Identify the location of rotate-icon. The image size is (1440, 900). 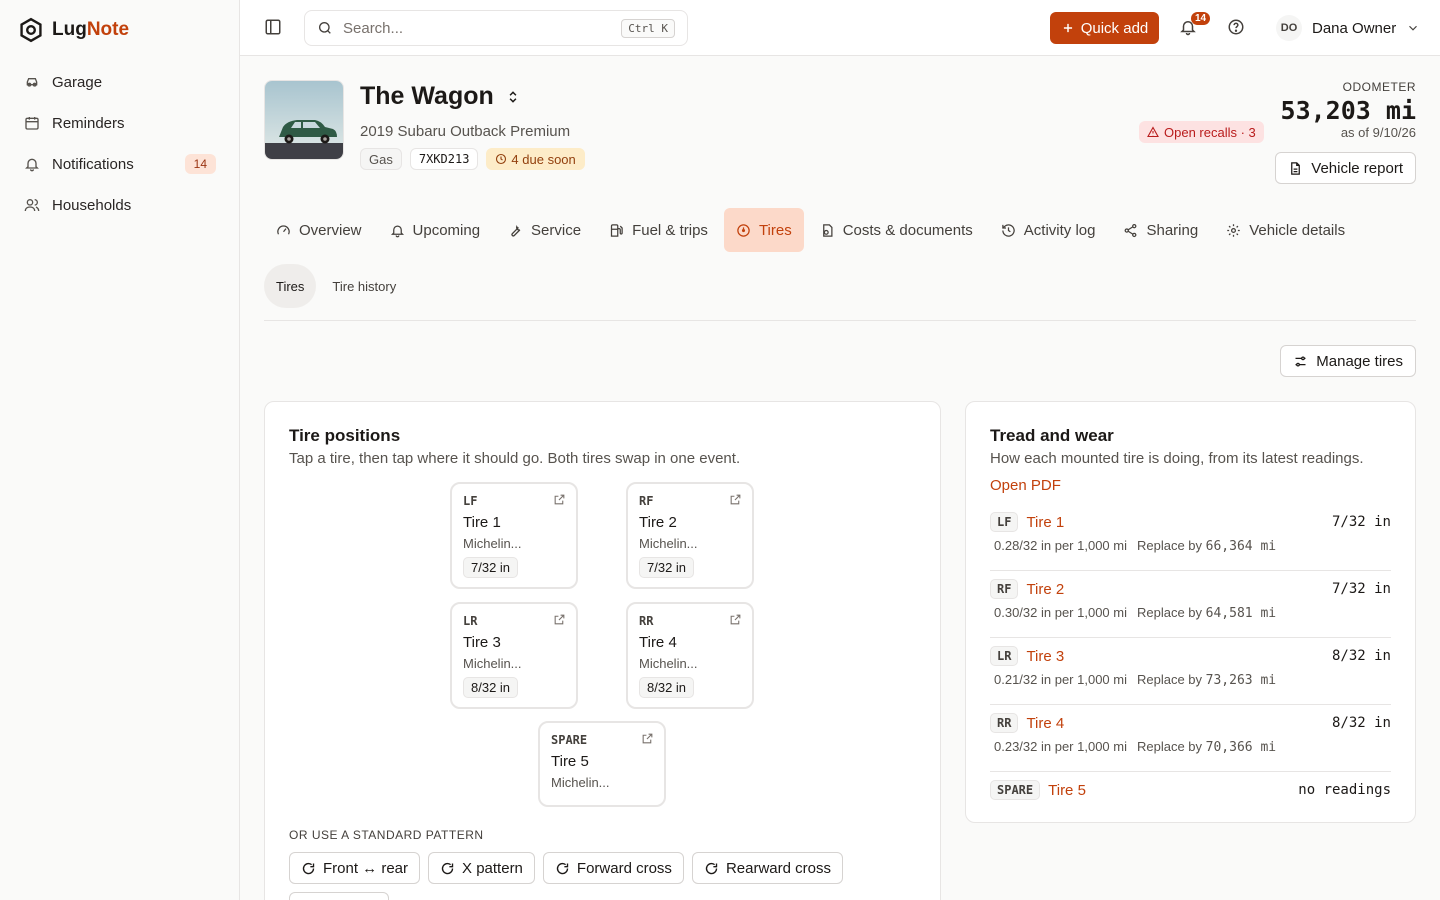
(711, 868).